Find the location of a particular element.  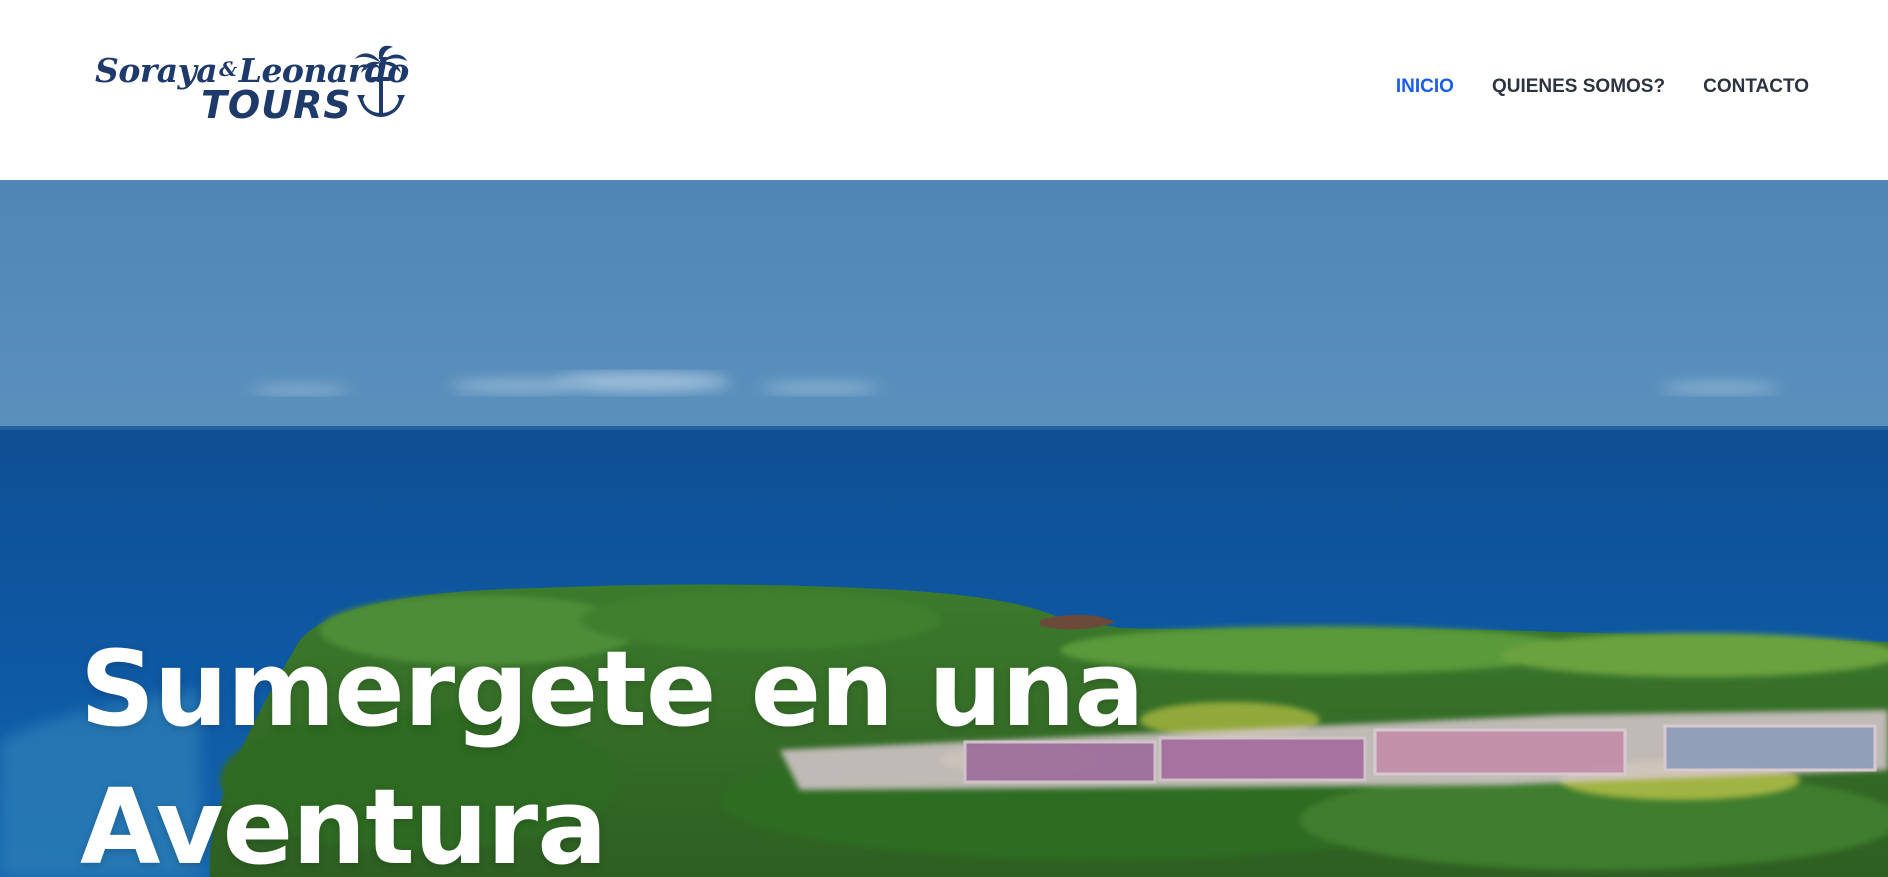

hero-title-line-1: Sumergete en una is located at coordinates (612, 689).